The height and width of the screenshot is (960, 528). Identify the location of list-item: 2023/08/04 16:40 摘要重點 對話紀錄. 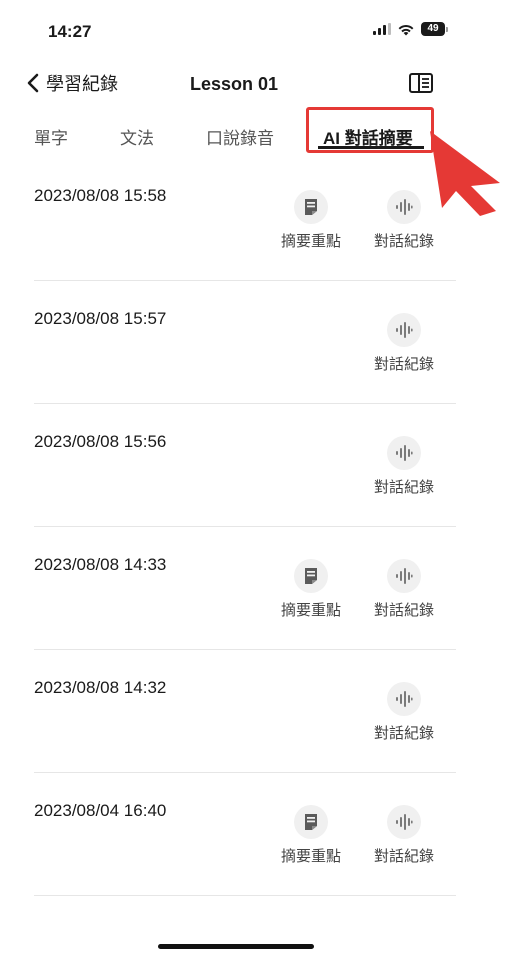
(245, 834).